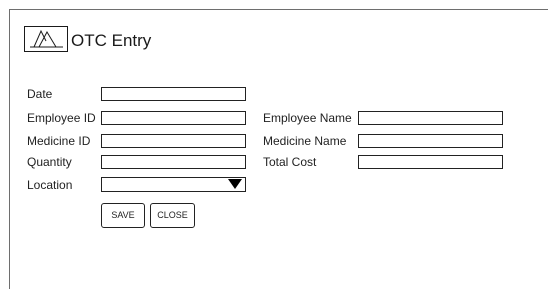 The height and width of the screenshot is (289, 548). Describe the element at coordinates (59, 141) in the screenshot. I see `medicine-id-label: Medicine ID` at that location.